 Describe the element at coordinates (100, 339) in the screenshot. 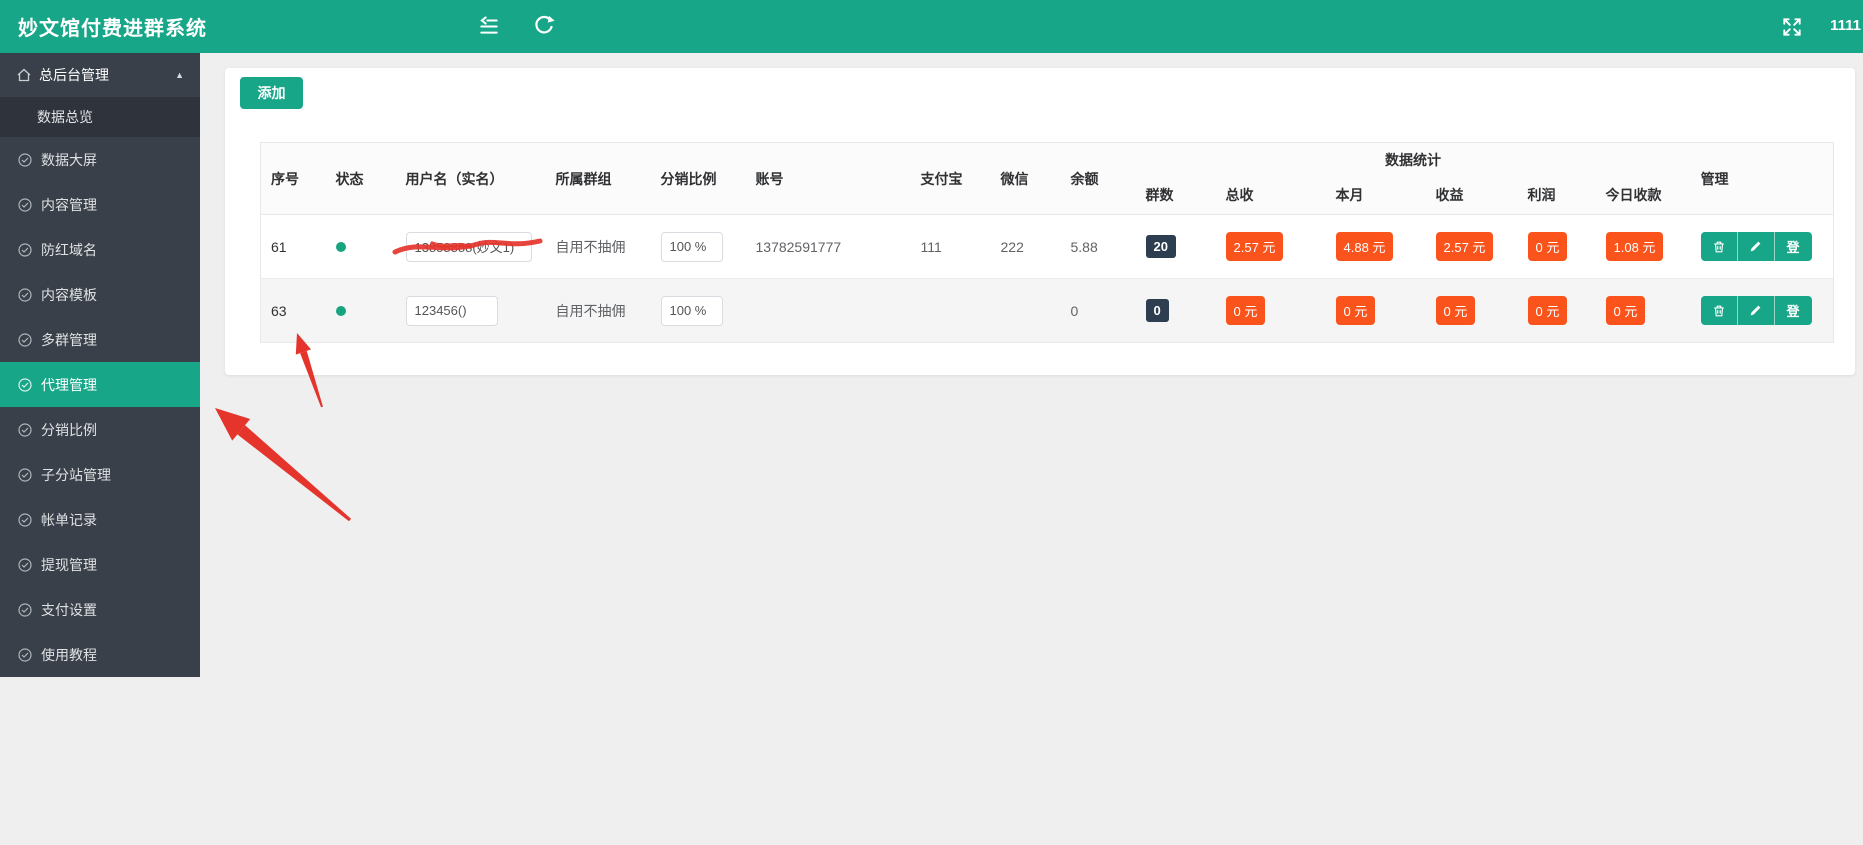

I see `sidebar-item-multi-group: 多群管理` at that location.